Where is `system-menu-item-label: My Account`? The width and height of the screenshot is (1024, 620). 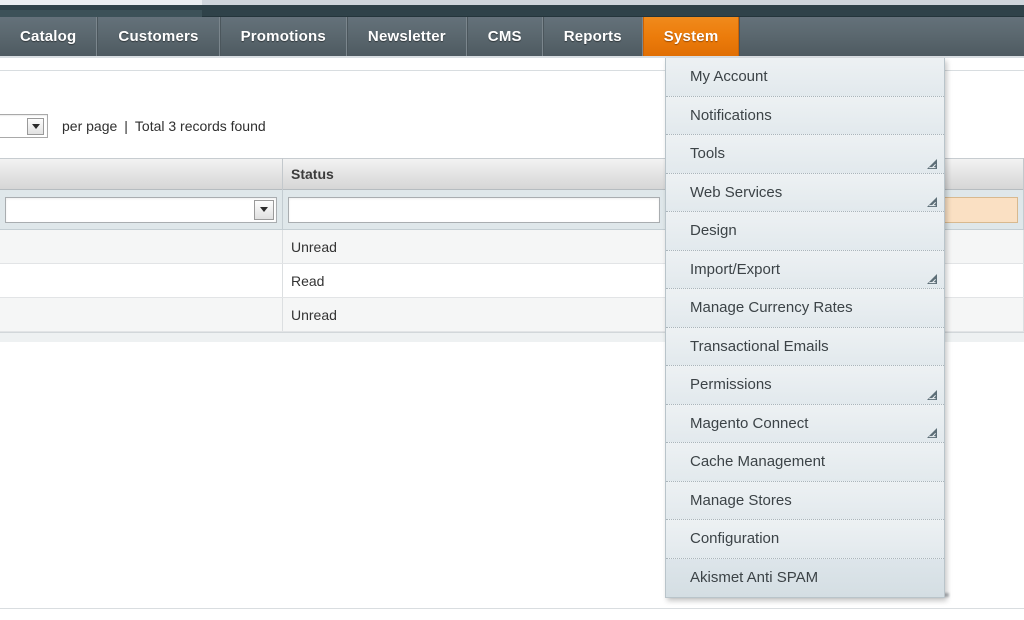 system-menu-item-label: My Account is located at coordinates (729, 77).